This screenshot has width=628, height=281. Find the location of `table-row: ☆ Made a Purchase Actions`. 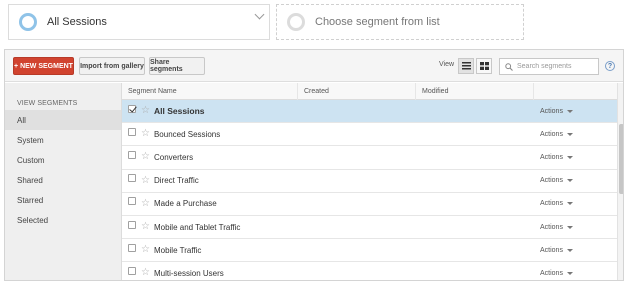

table-row: ☆ Made a Purchase Actions is located at coordinates (369, 204).